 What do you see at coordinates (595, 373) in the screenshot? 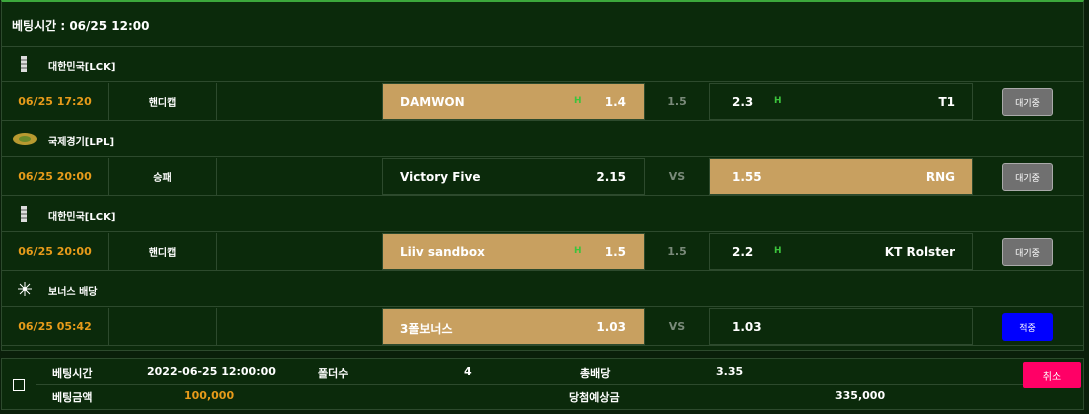
I see `total-odds-label: 총배당` at bounding box center [595, 373].